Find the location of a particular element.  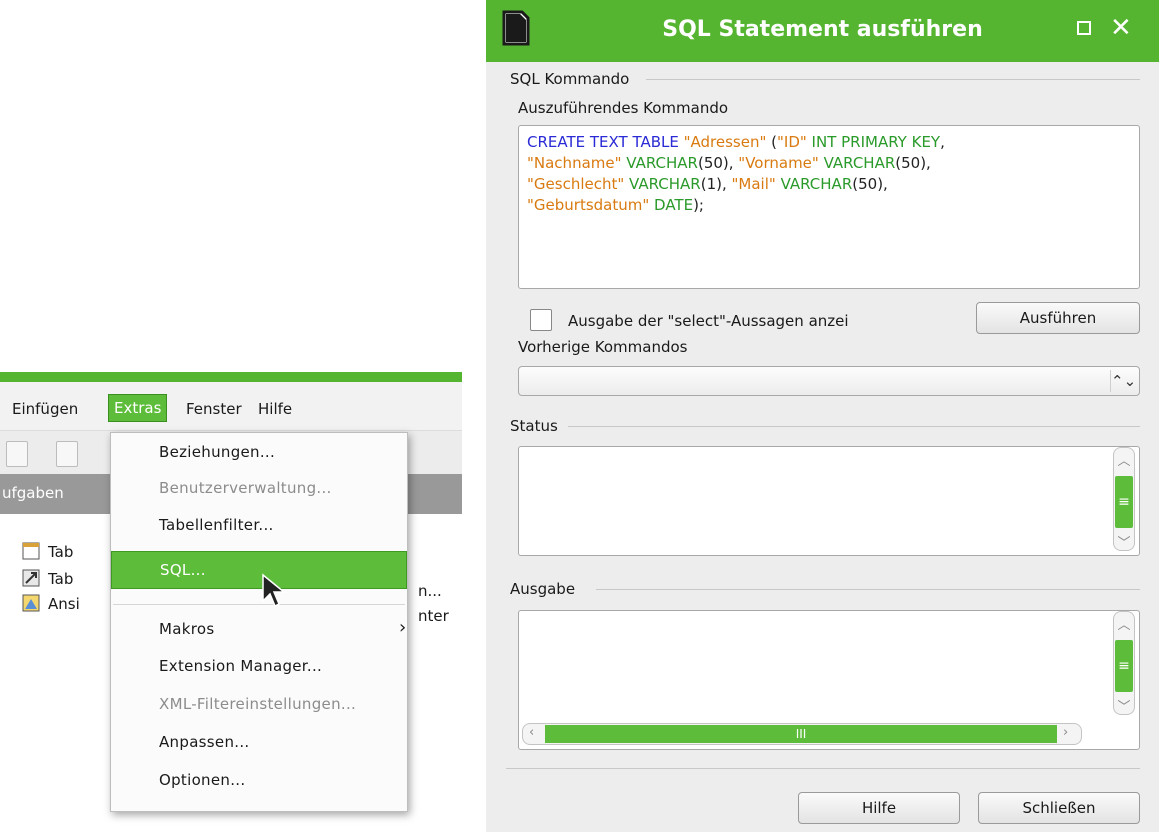

group-title-ausgabe: Ausgabe is located at coordinates (543, 589).